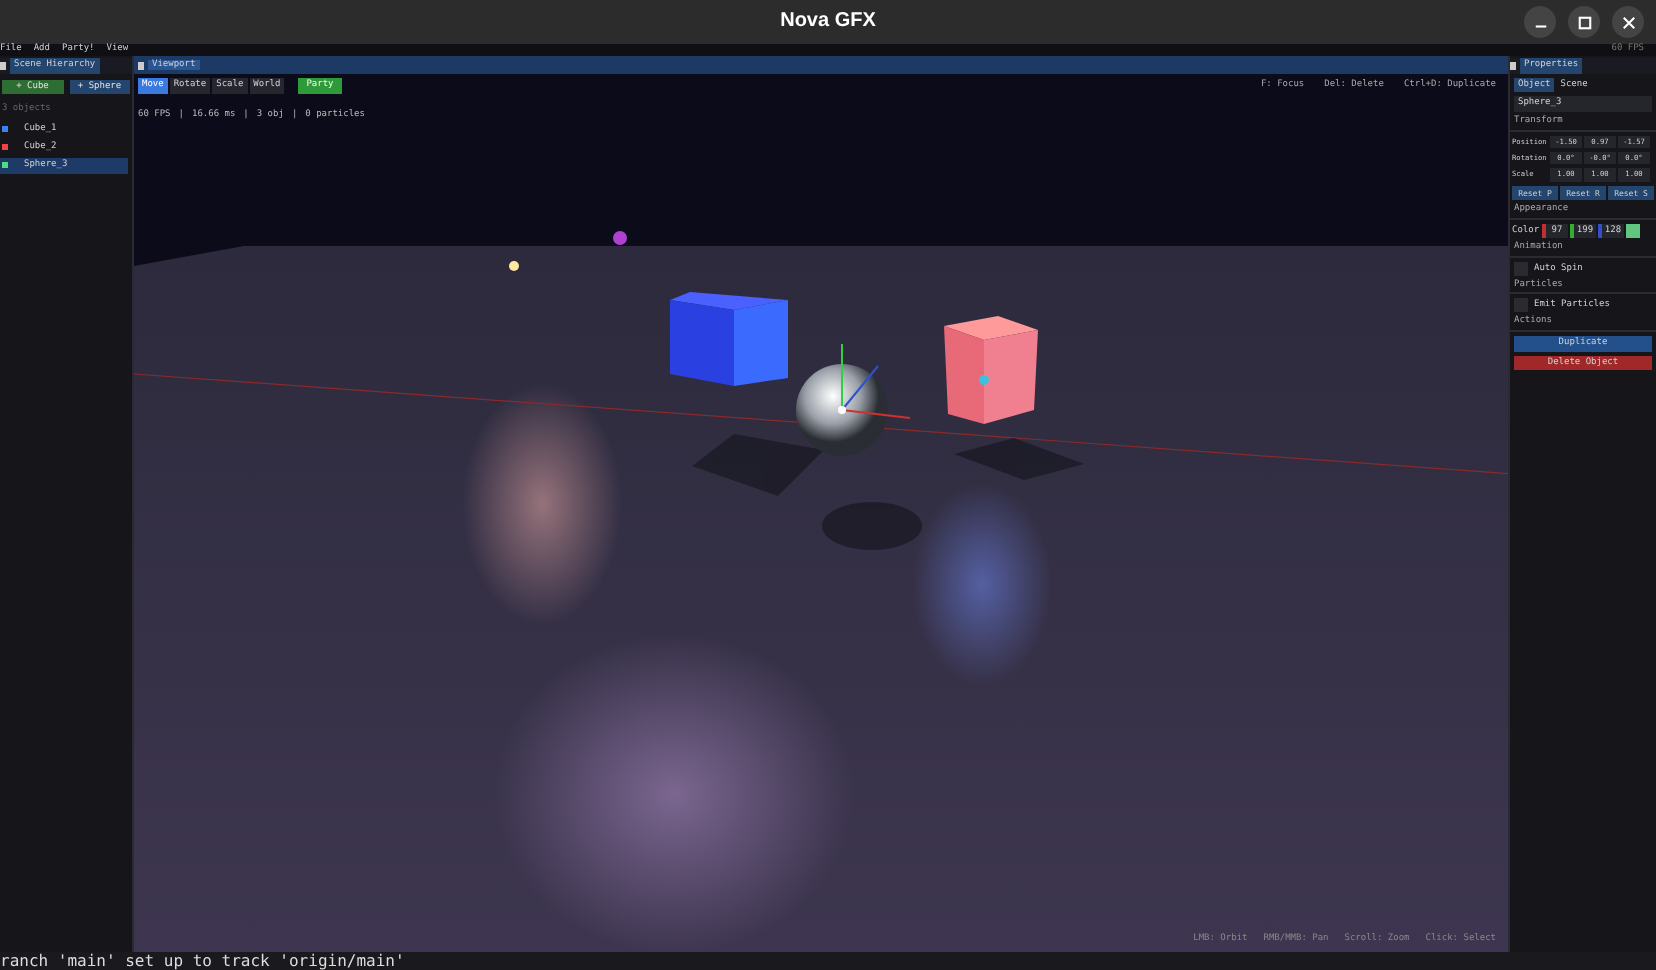 The width and height of the screenshot is (1656, 970). Describe the element at coordinates (874, 381) in the screenshot. I see `transform-gizmo-drawing` at that location.